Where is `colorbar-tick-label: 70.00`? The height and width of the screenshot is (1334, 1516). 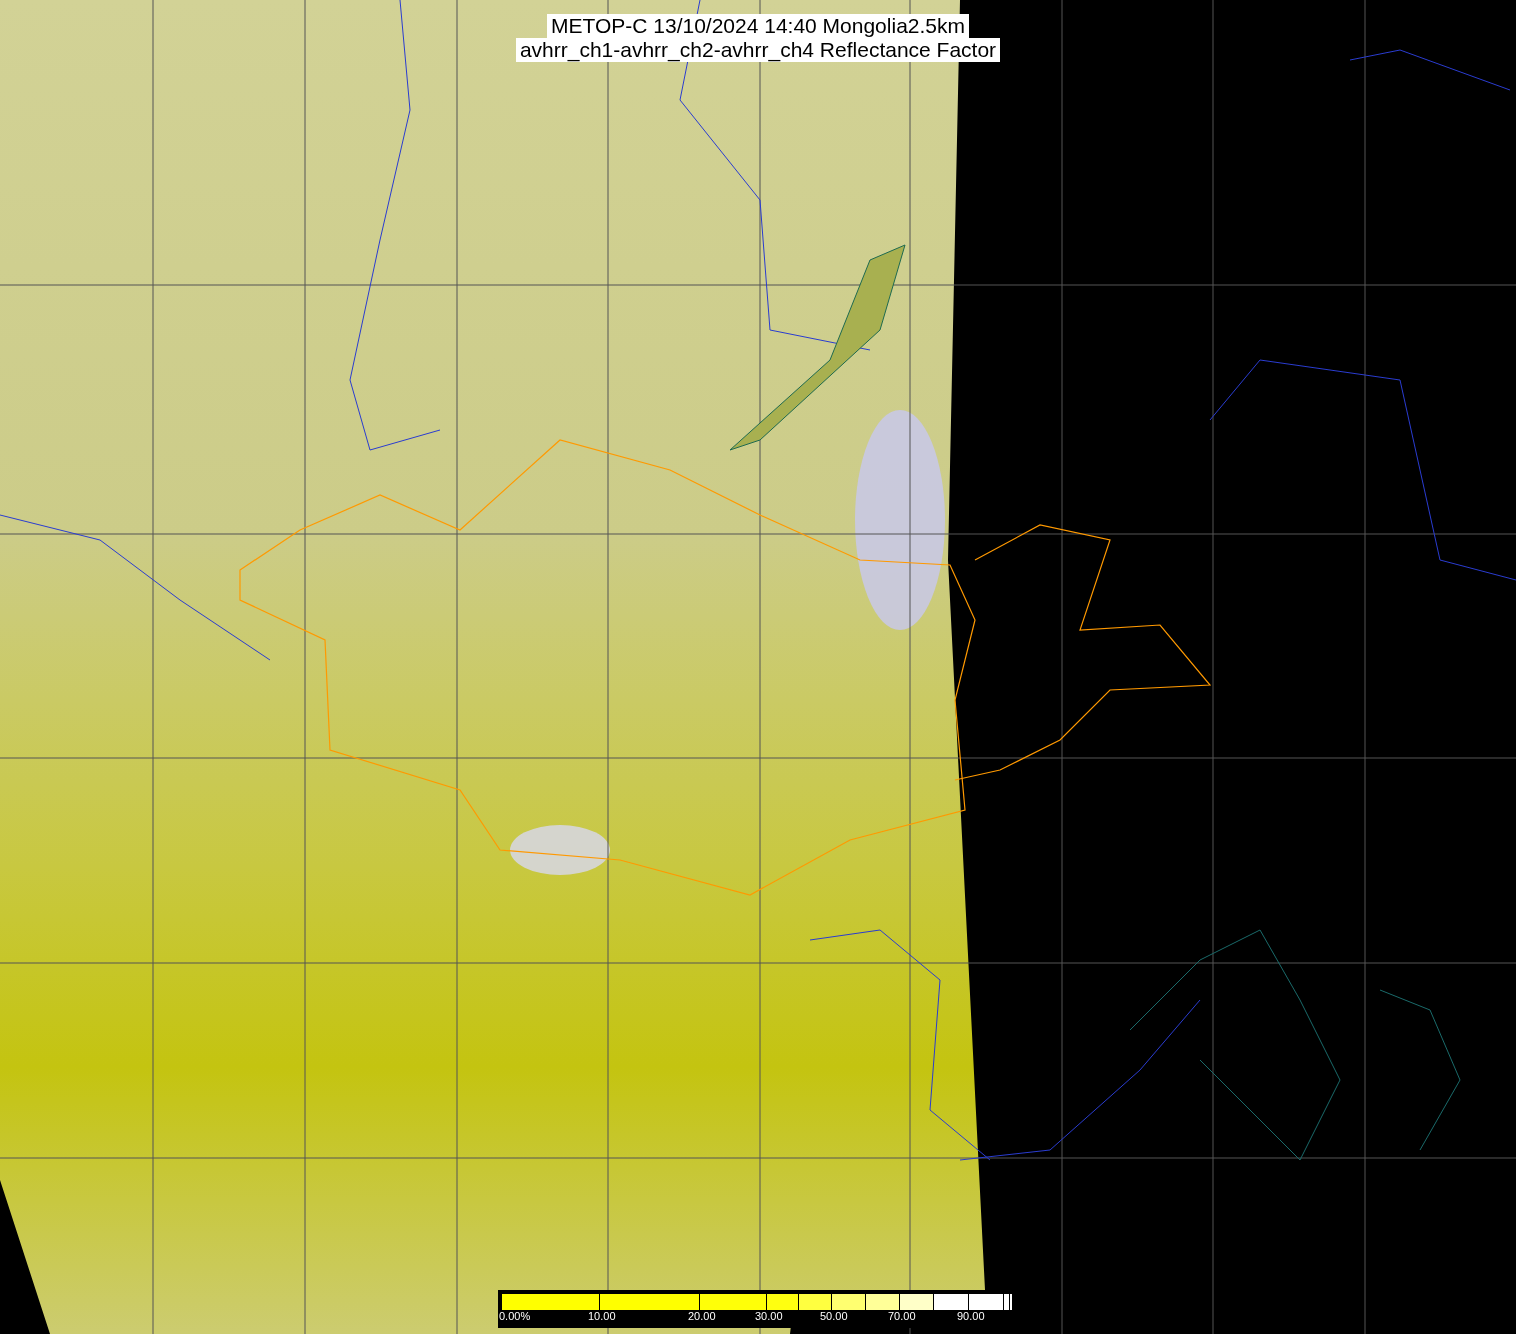 colorbar-tick-label: 70.00 is located at coordinates (902, 1316).